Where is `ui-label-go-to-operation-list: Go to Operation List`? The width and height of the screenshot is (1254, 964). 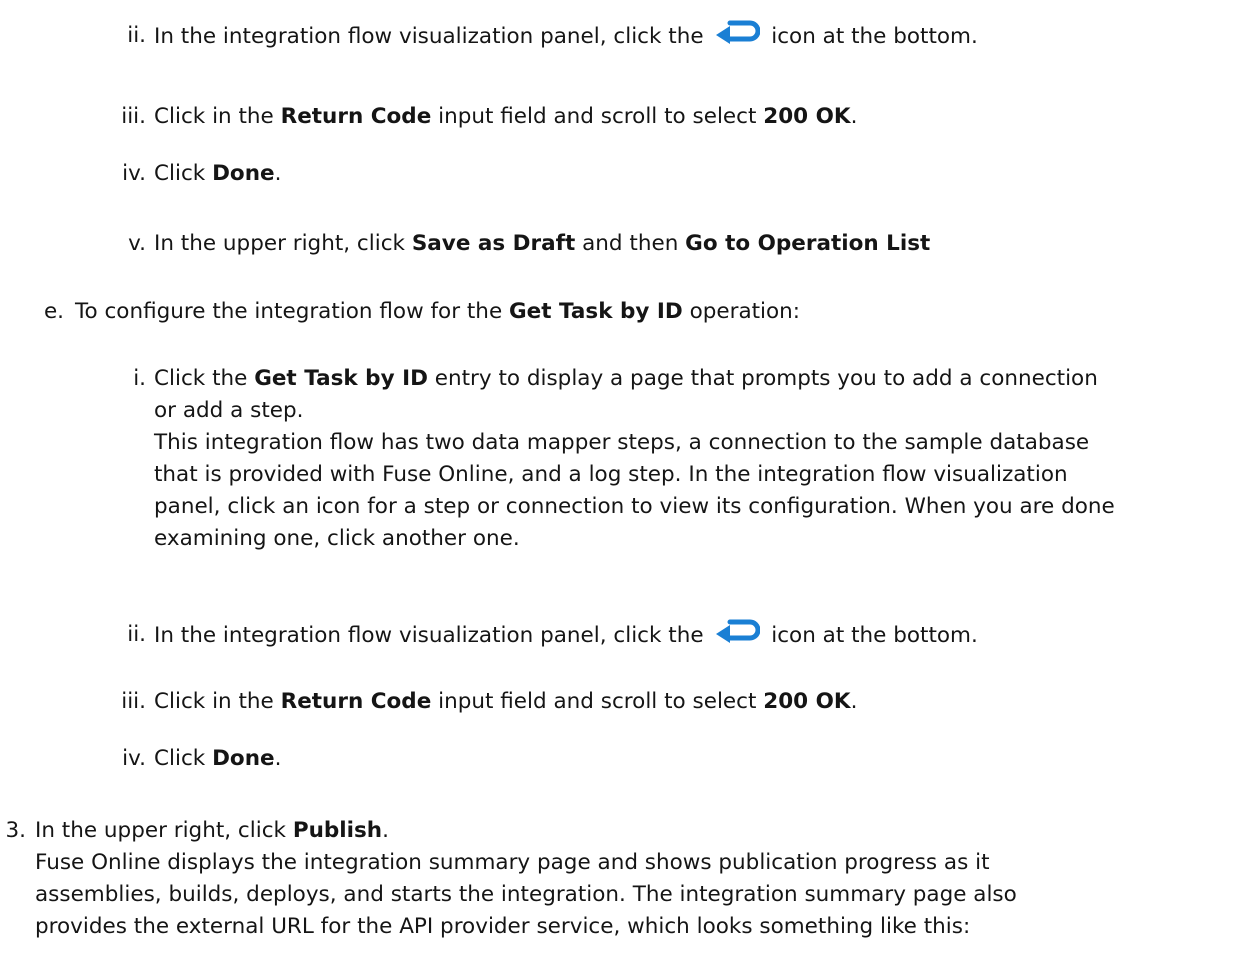 ui-label-go-to-operation-list: Go to Operation List is located at coordinates (808, 243).